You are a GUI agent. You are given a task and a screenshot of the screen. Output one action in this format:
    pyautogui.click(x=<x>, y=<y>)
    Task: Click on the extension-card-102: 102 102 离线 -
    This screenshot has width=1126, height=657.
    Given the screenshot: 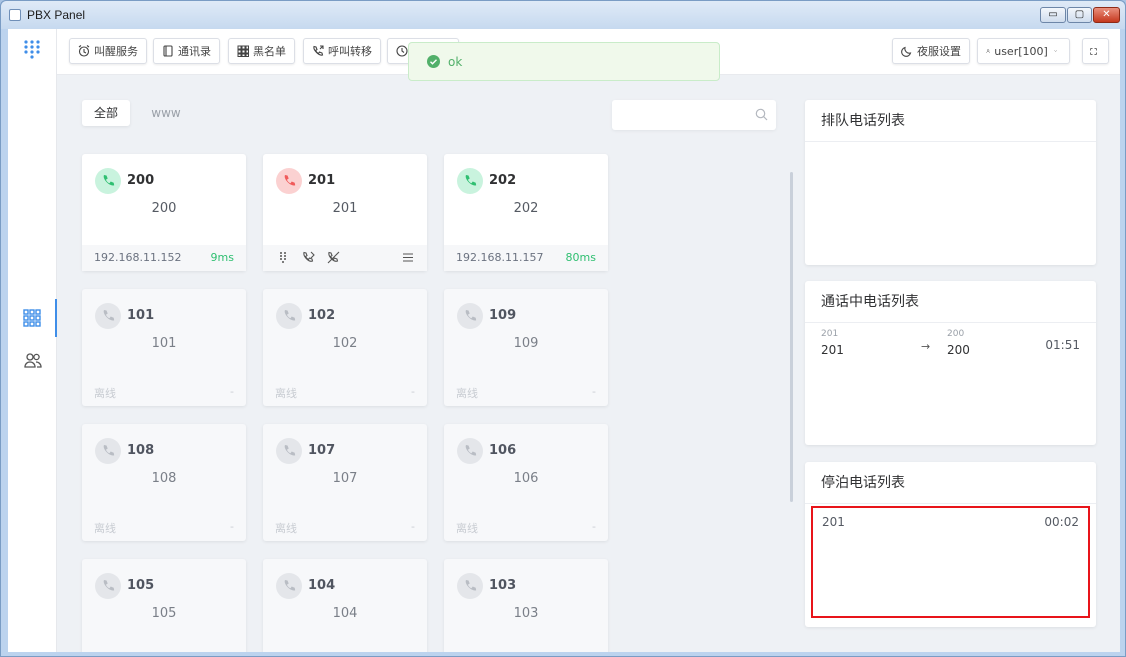 What is the action you would take?
    pyautogui.click(x=345, y=347)
    